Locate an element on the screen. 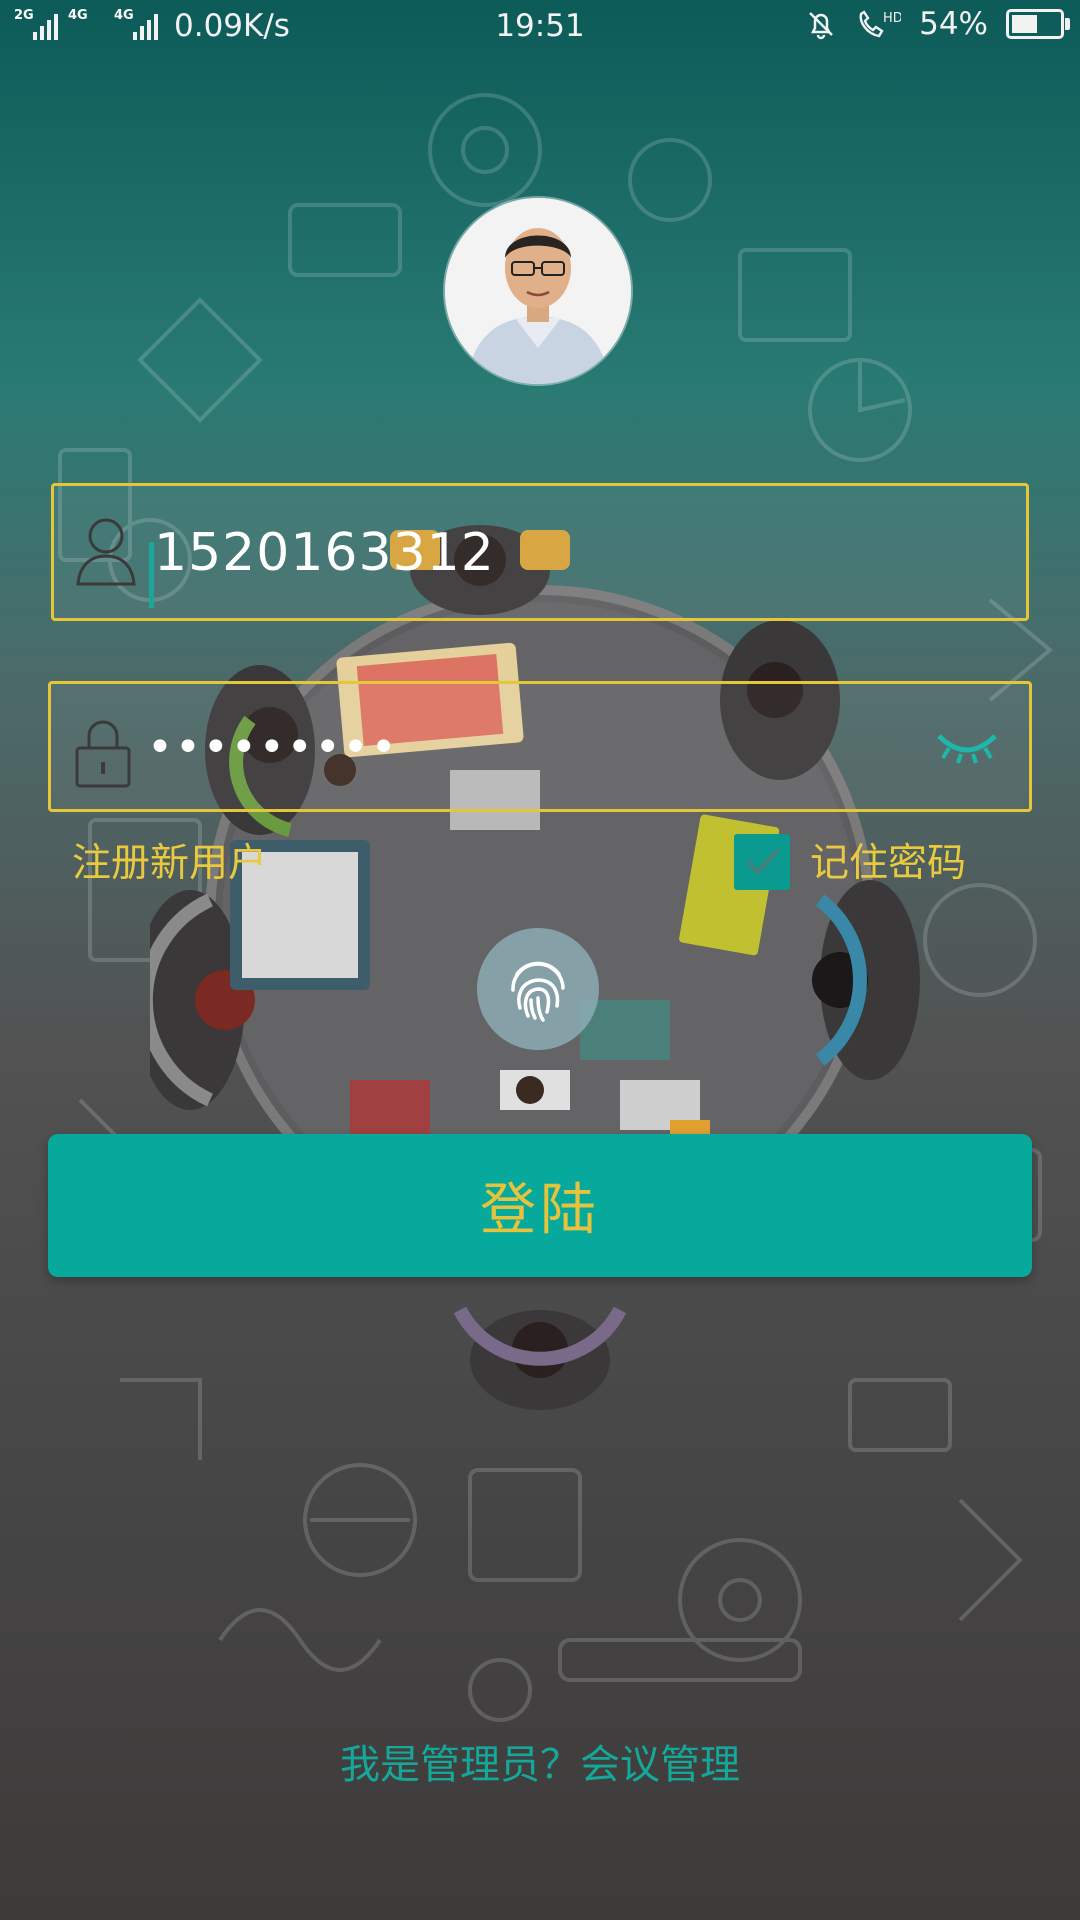 Image resolution: width=1080 pixels, height=1920 pixels. avatar is located at coordinates (538, 291).